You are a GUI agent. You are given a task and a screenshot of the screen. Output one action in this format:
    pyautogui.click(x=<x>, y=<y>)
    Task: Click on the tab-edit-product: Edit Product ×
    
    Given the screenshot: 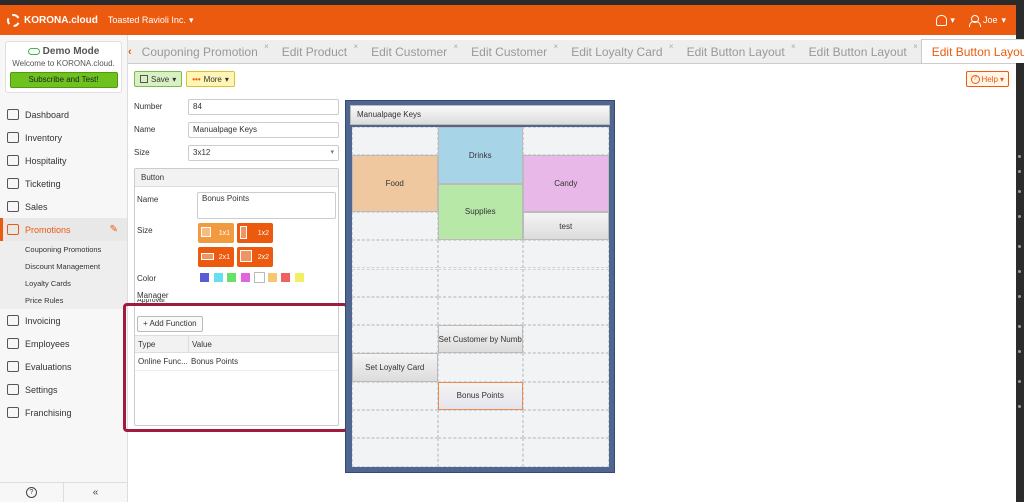 What is the action you would take?
    pyautogui.click(x=316, y=52)
    